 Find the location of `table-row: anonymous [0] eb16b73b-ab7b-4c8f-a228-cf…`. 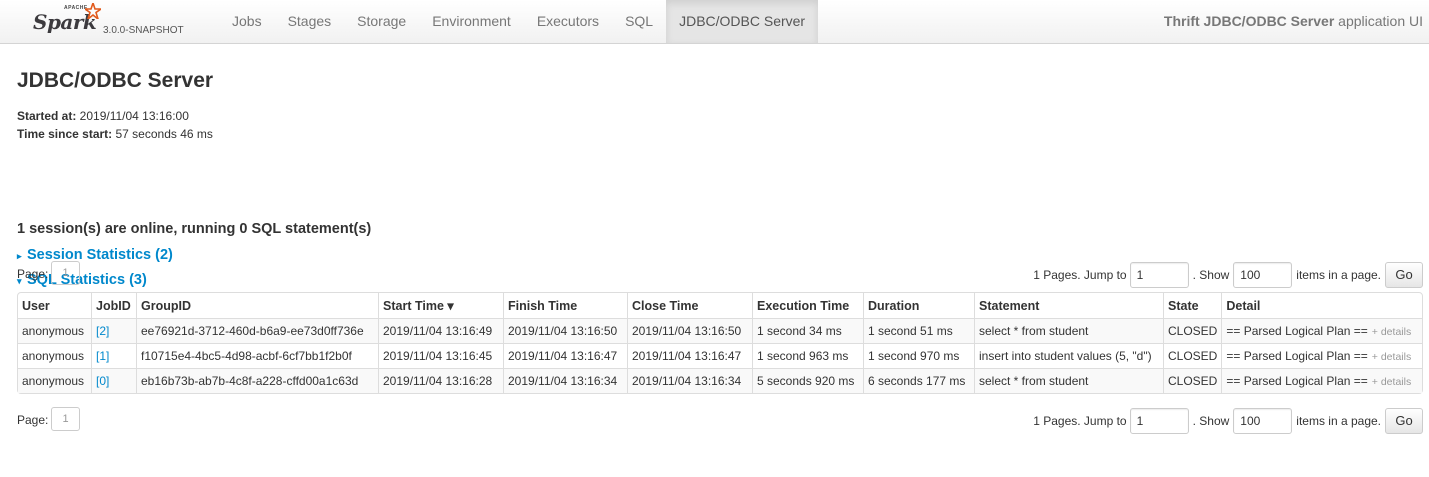

table-row: anonymous [0] eb16b73b-ab7b-4c8f-a228-cf… is located at coordinates (720, 380).